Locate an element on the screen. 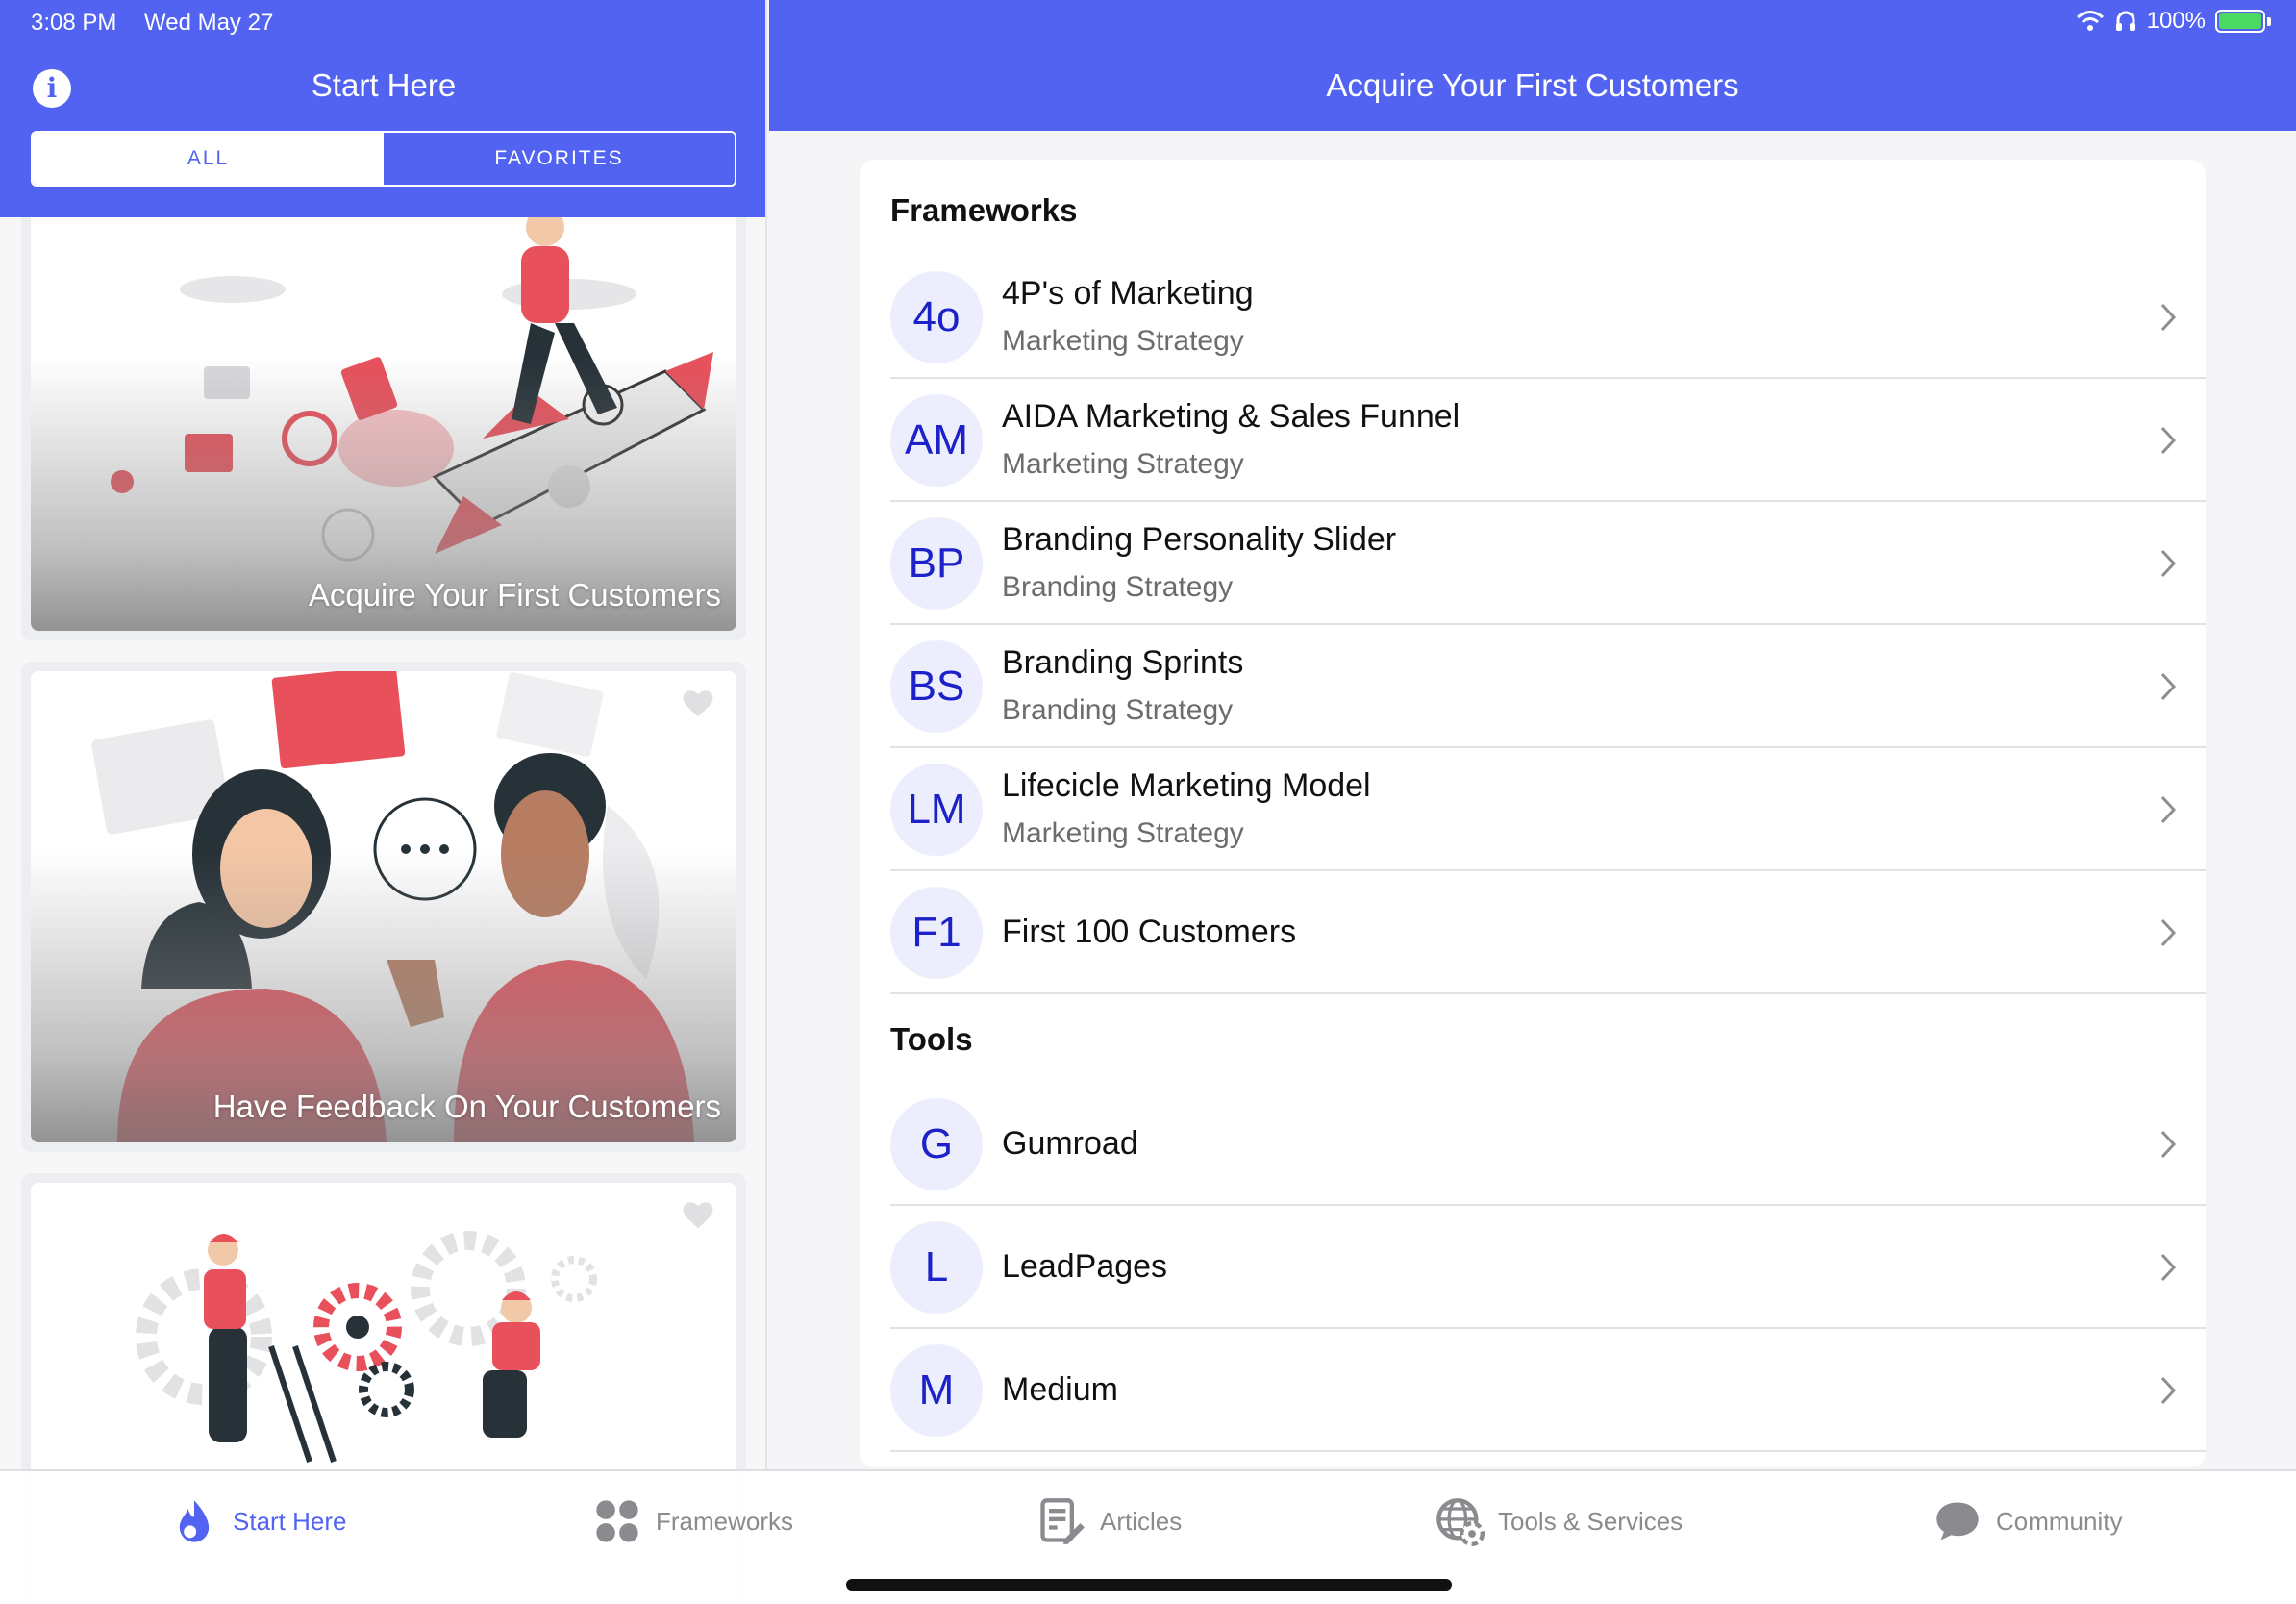 Image resolution: width=2296 pixels, height=1604 pixels. segmented-control: ALL FAVORITES is located at coordinates (383, 159).